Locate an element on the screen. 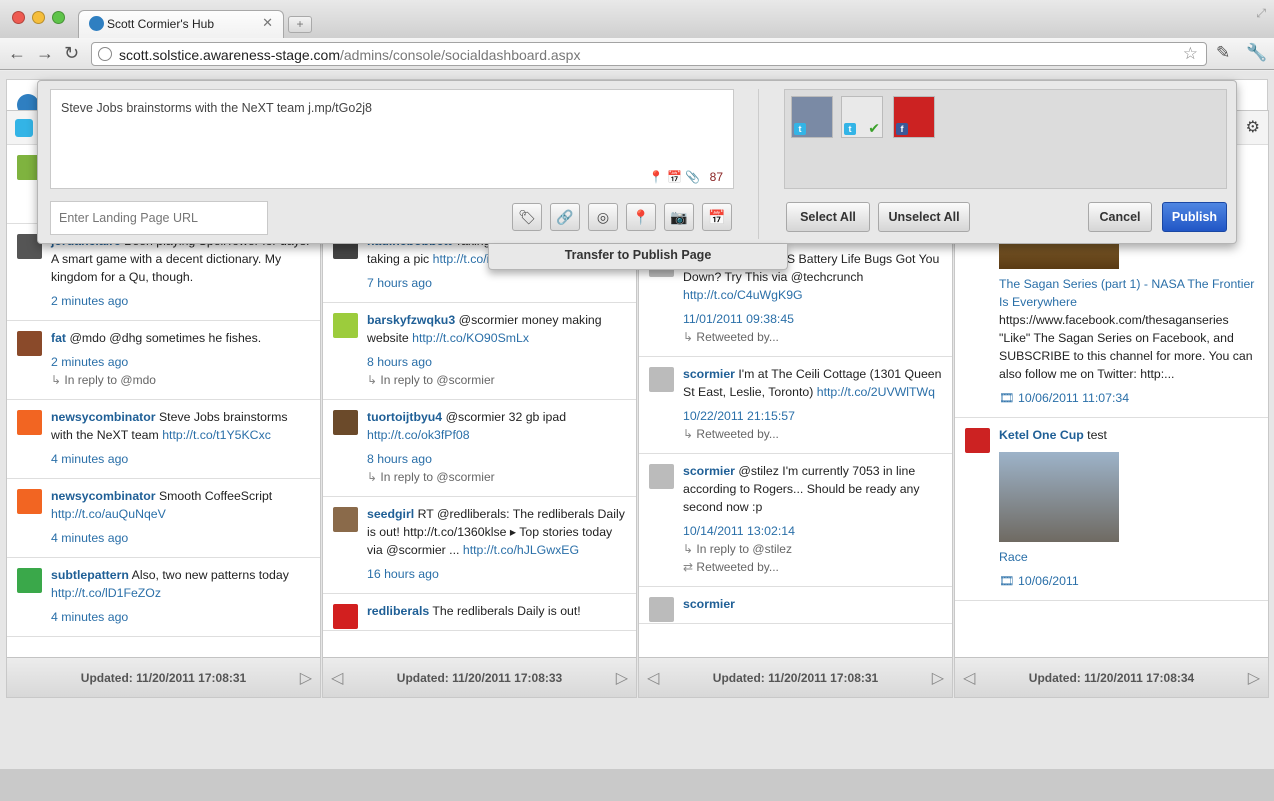 Image resolution: width=1274 pixels, height=801 pixels. transfer-to-publish-button: Transfer to Publish Page is located at coordinates (638, 257).